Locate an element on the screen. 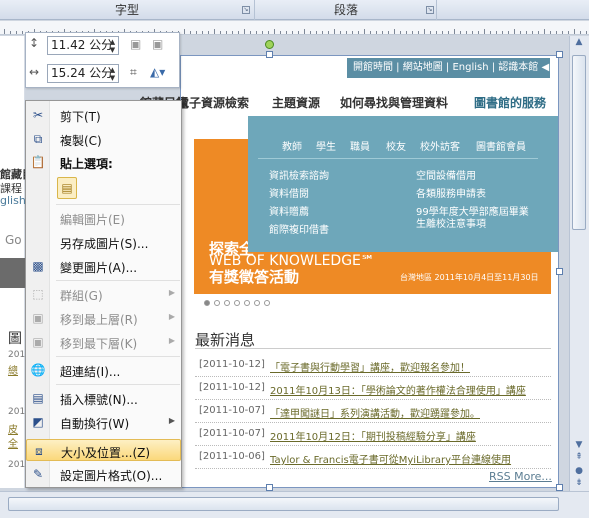 The image size is (589, 518). menu-item-bring-to-front: ▣ 移到最上層(R) ▶ is located at coordinates (103, 318).